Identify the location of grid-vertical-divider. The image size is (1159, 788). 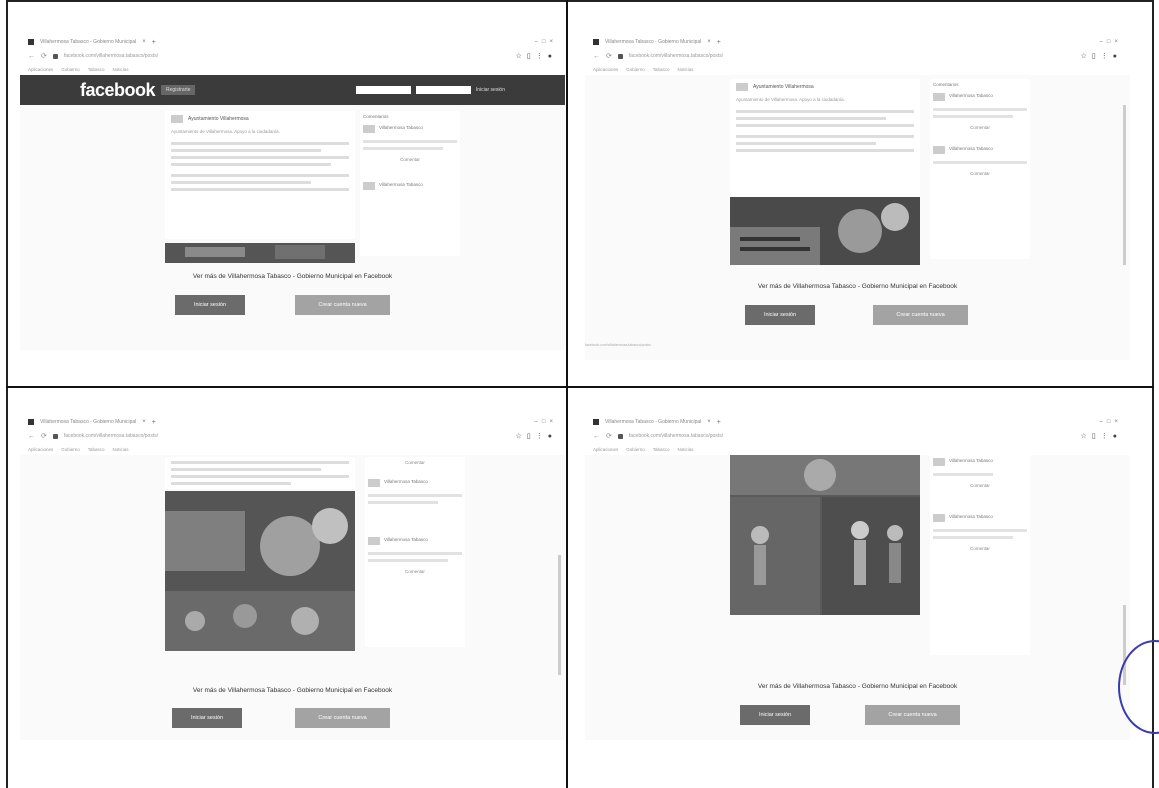
(567, 394).